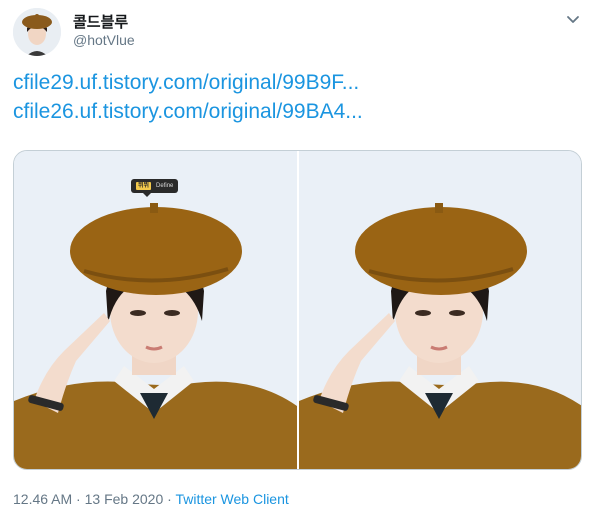 Image resolution: width=597 pixels, height=522 pixels. What do you see at coordinates (144, 186) in the screenshot?
I see `highlighted-text: 뷔뷔` at bounding box center [144, 186].